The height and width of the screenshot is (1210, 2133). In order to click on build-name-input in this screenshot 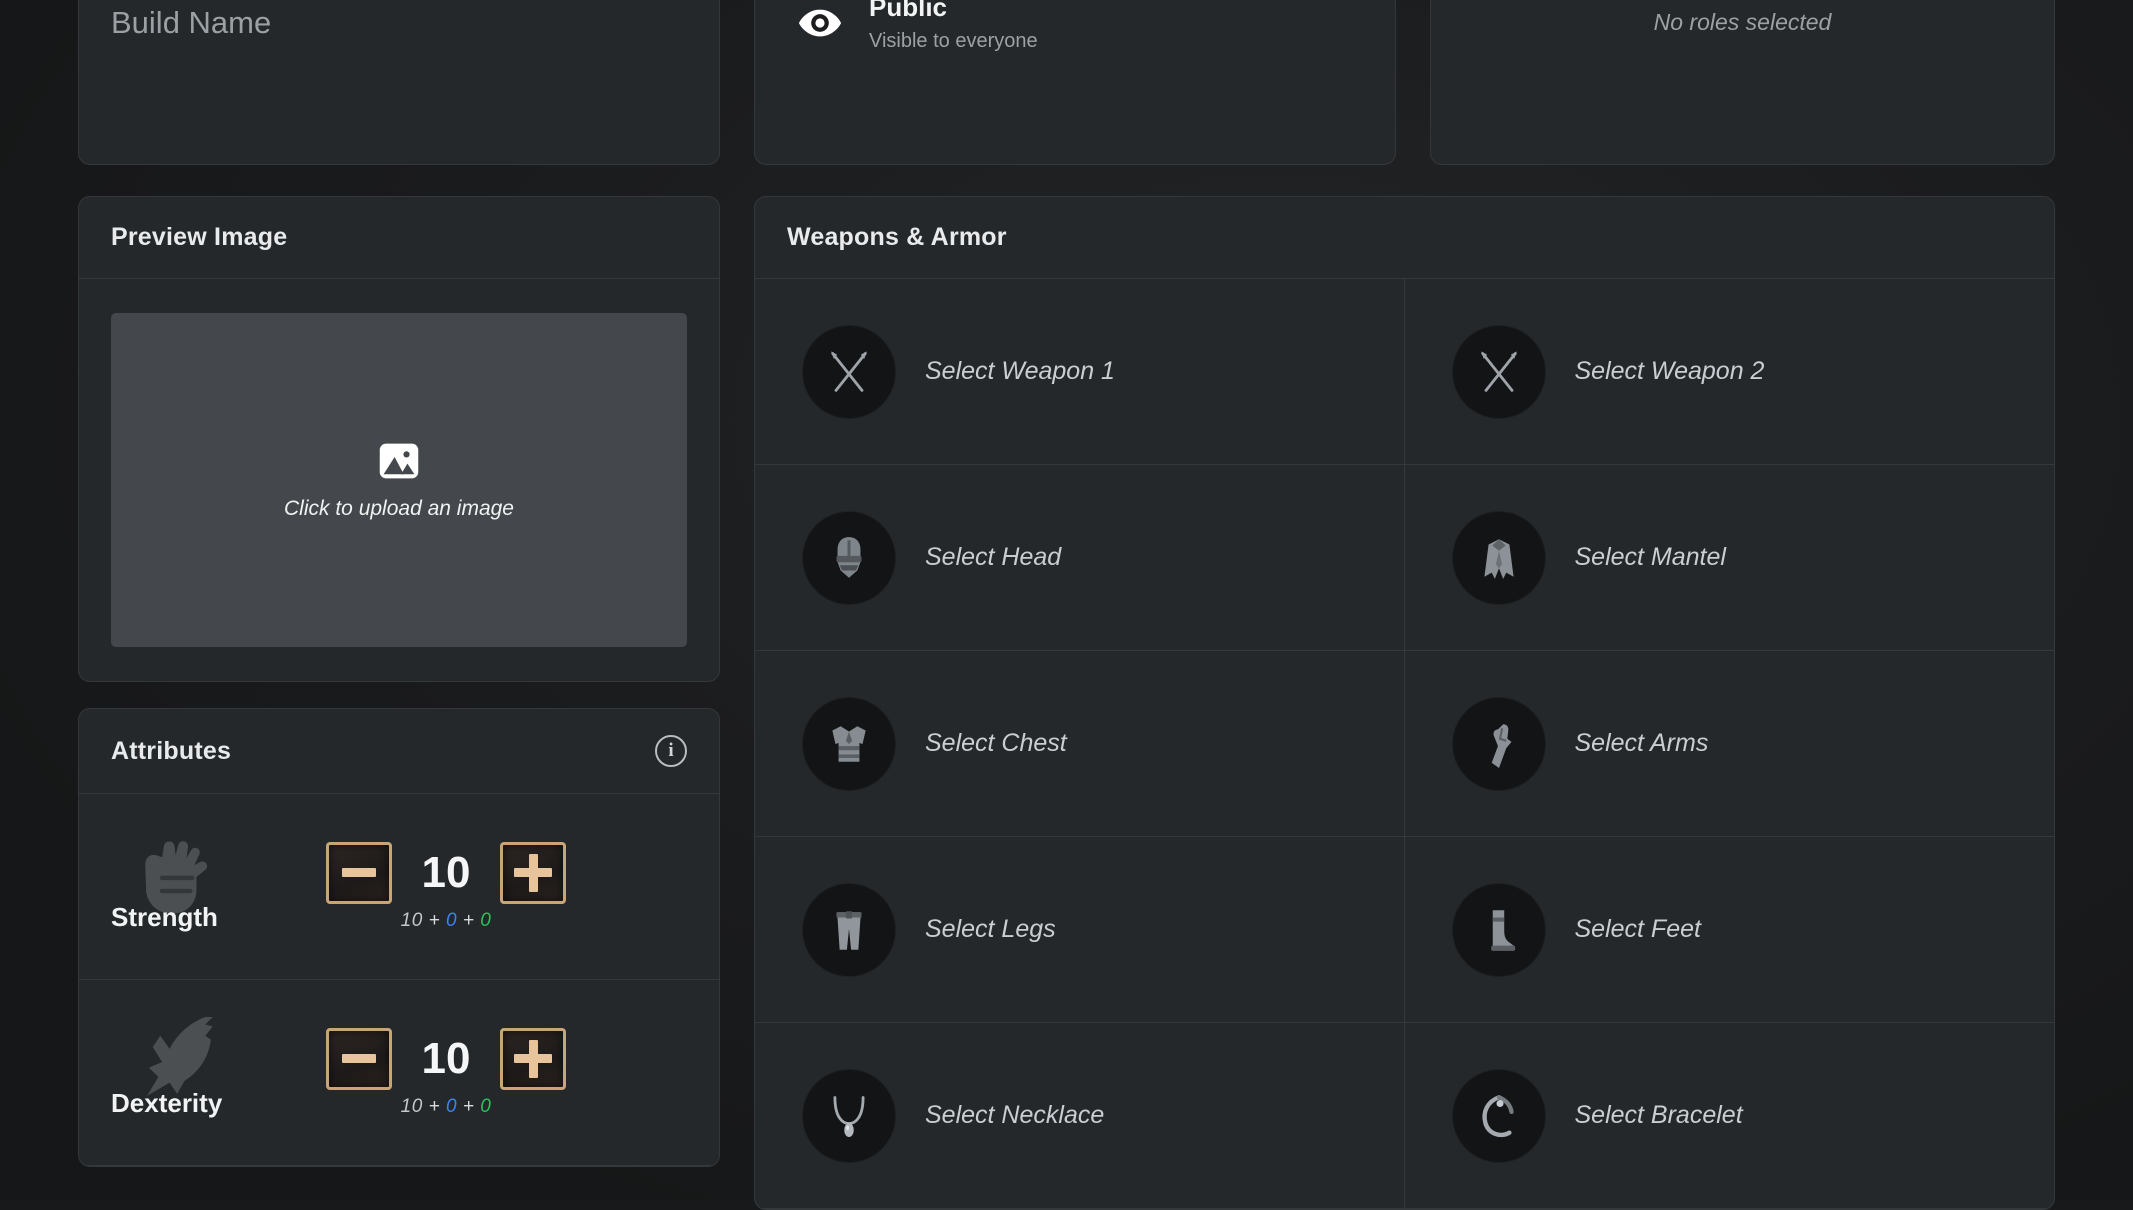, I will do `click(399, 82)`.